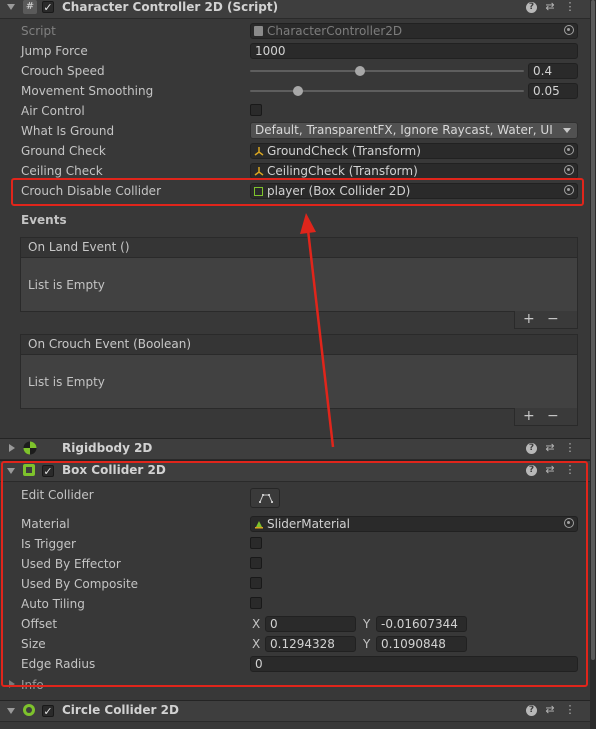  What do you see at coordinates (546, 417) in the screenshot?
I see `on-crouch-event-buttons: + −` at bounding box center [546, 417].